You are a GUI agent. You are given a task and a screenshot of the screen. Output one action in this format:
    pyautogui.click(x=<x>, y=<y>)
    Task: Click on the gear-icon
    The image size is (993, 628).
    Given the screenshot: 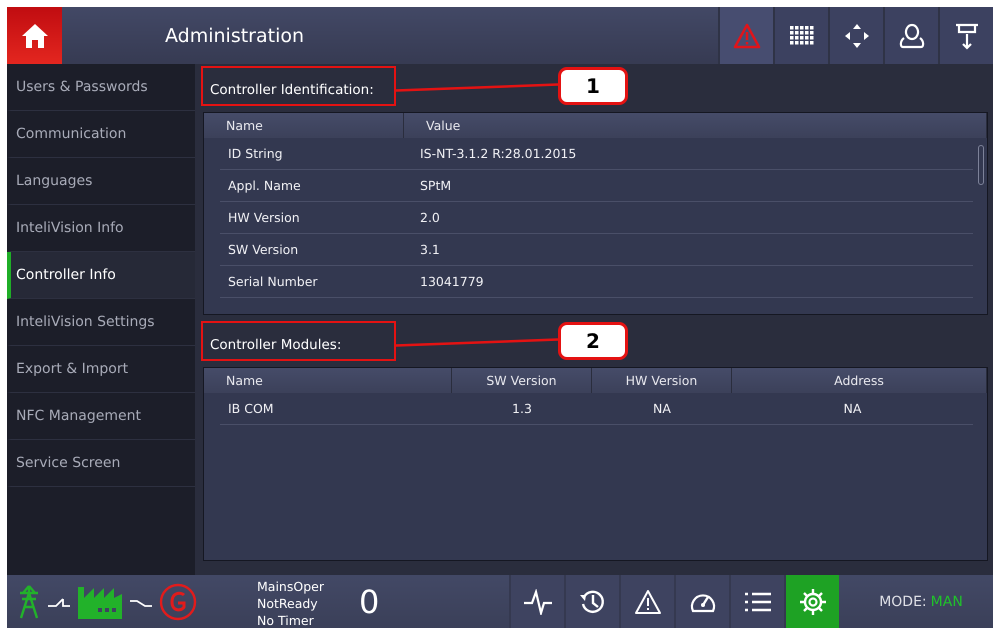 What is the action you would take?
    pyautogui.click(x=812, y=602)
    